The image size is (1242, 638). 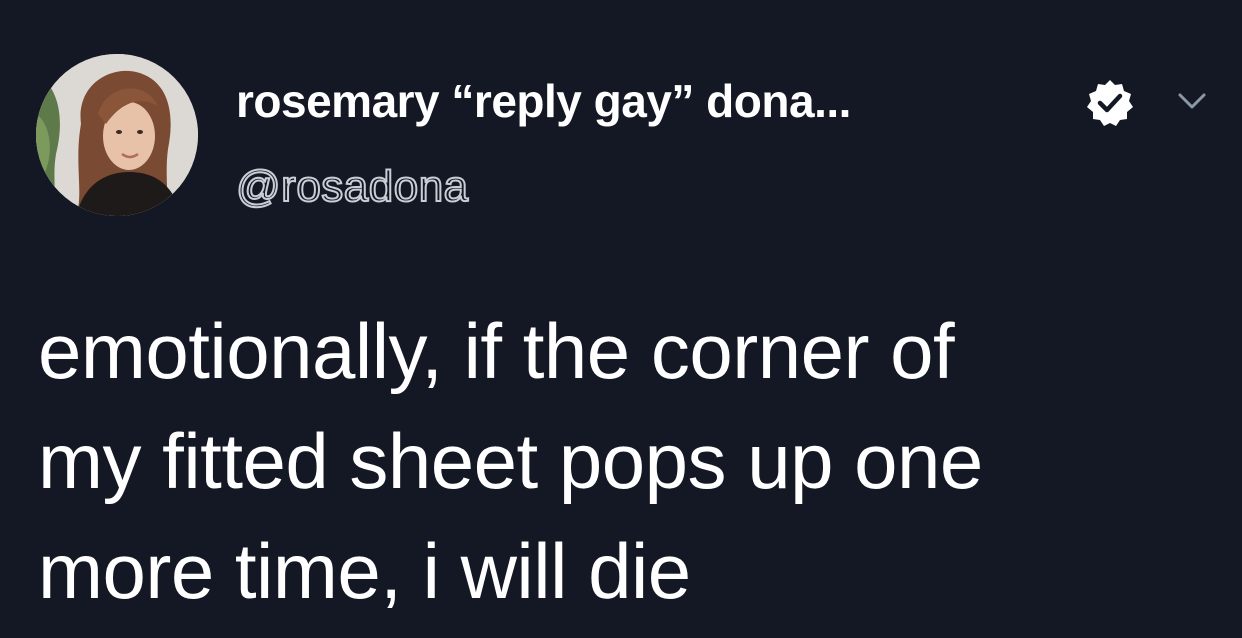 What do you see at coordinates (352, 186) in the screenshot?
I see `user-handle: @rosadona` at bounding box center [352, 186].